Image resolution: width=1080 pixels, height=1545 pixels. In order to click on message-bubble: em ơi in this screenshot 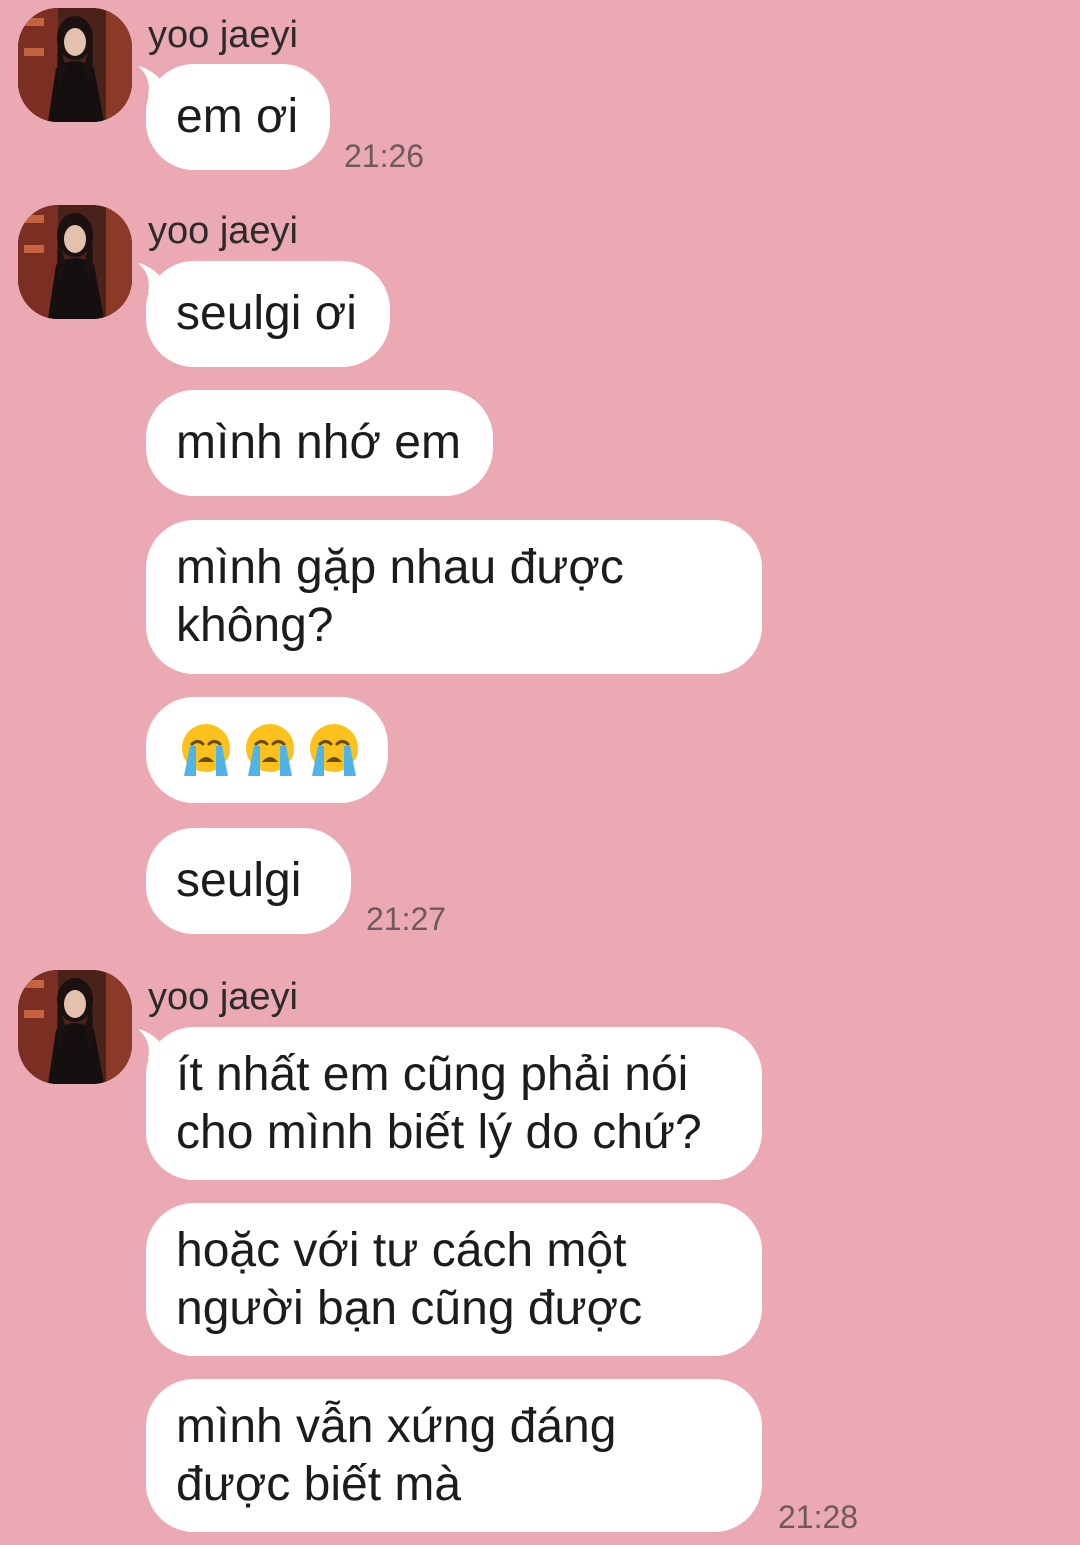, I will do `click(238, 117)`.